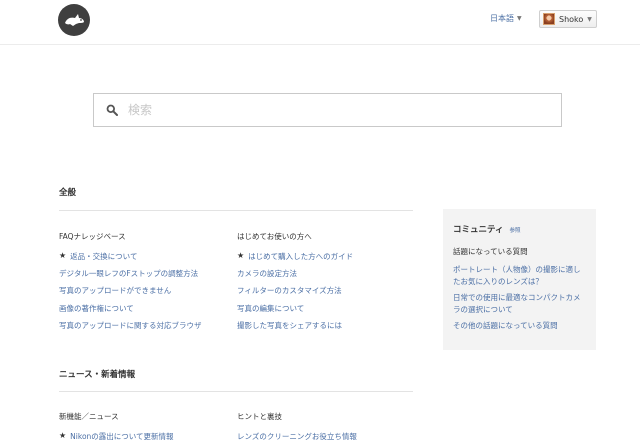  I want to click on list-item: 写真のアップロードに関する対応ブラウザ, so click(146, 328).